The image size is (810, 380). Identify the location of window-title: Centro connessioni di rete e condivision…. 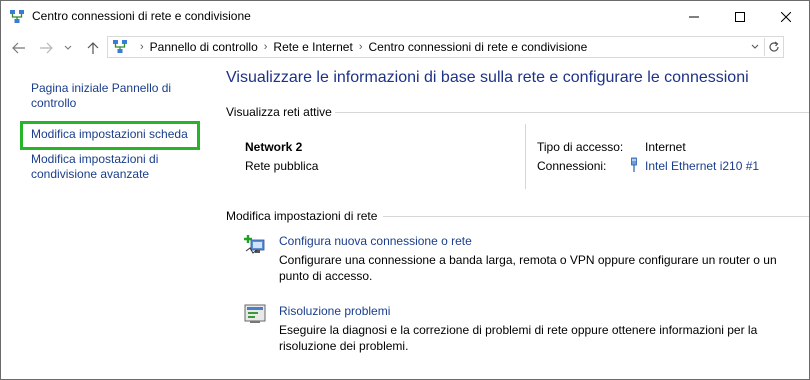
(141, 16).